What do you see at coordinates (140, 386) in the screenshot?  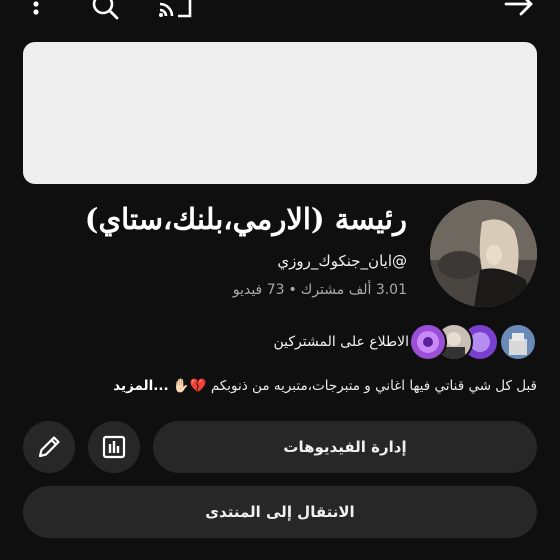 I see `more-link: ...المزيد` at bounding box center [140, 386].